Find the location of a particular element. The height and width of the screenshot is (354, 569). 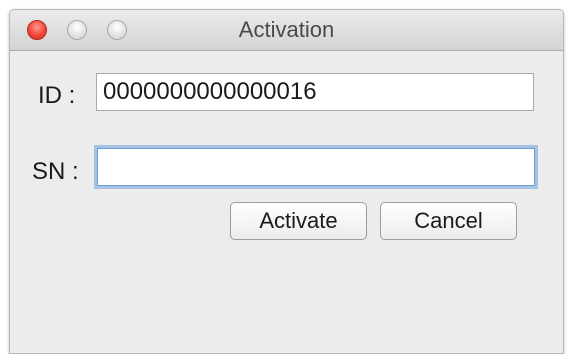

window-title: Activation is located at coordinates (286, 29).